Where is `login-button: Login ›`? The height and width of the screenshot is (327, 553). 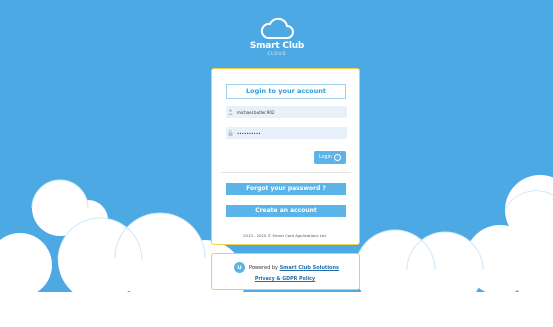 login-button: Login › is located at coordinates (330, 157).